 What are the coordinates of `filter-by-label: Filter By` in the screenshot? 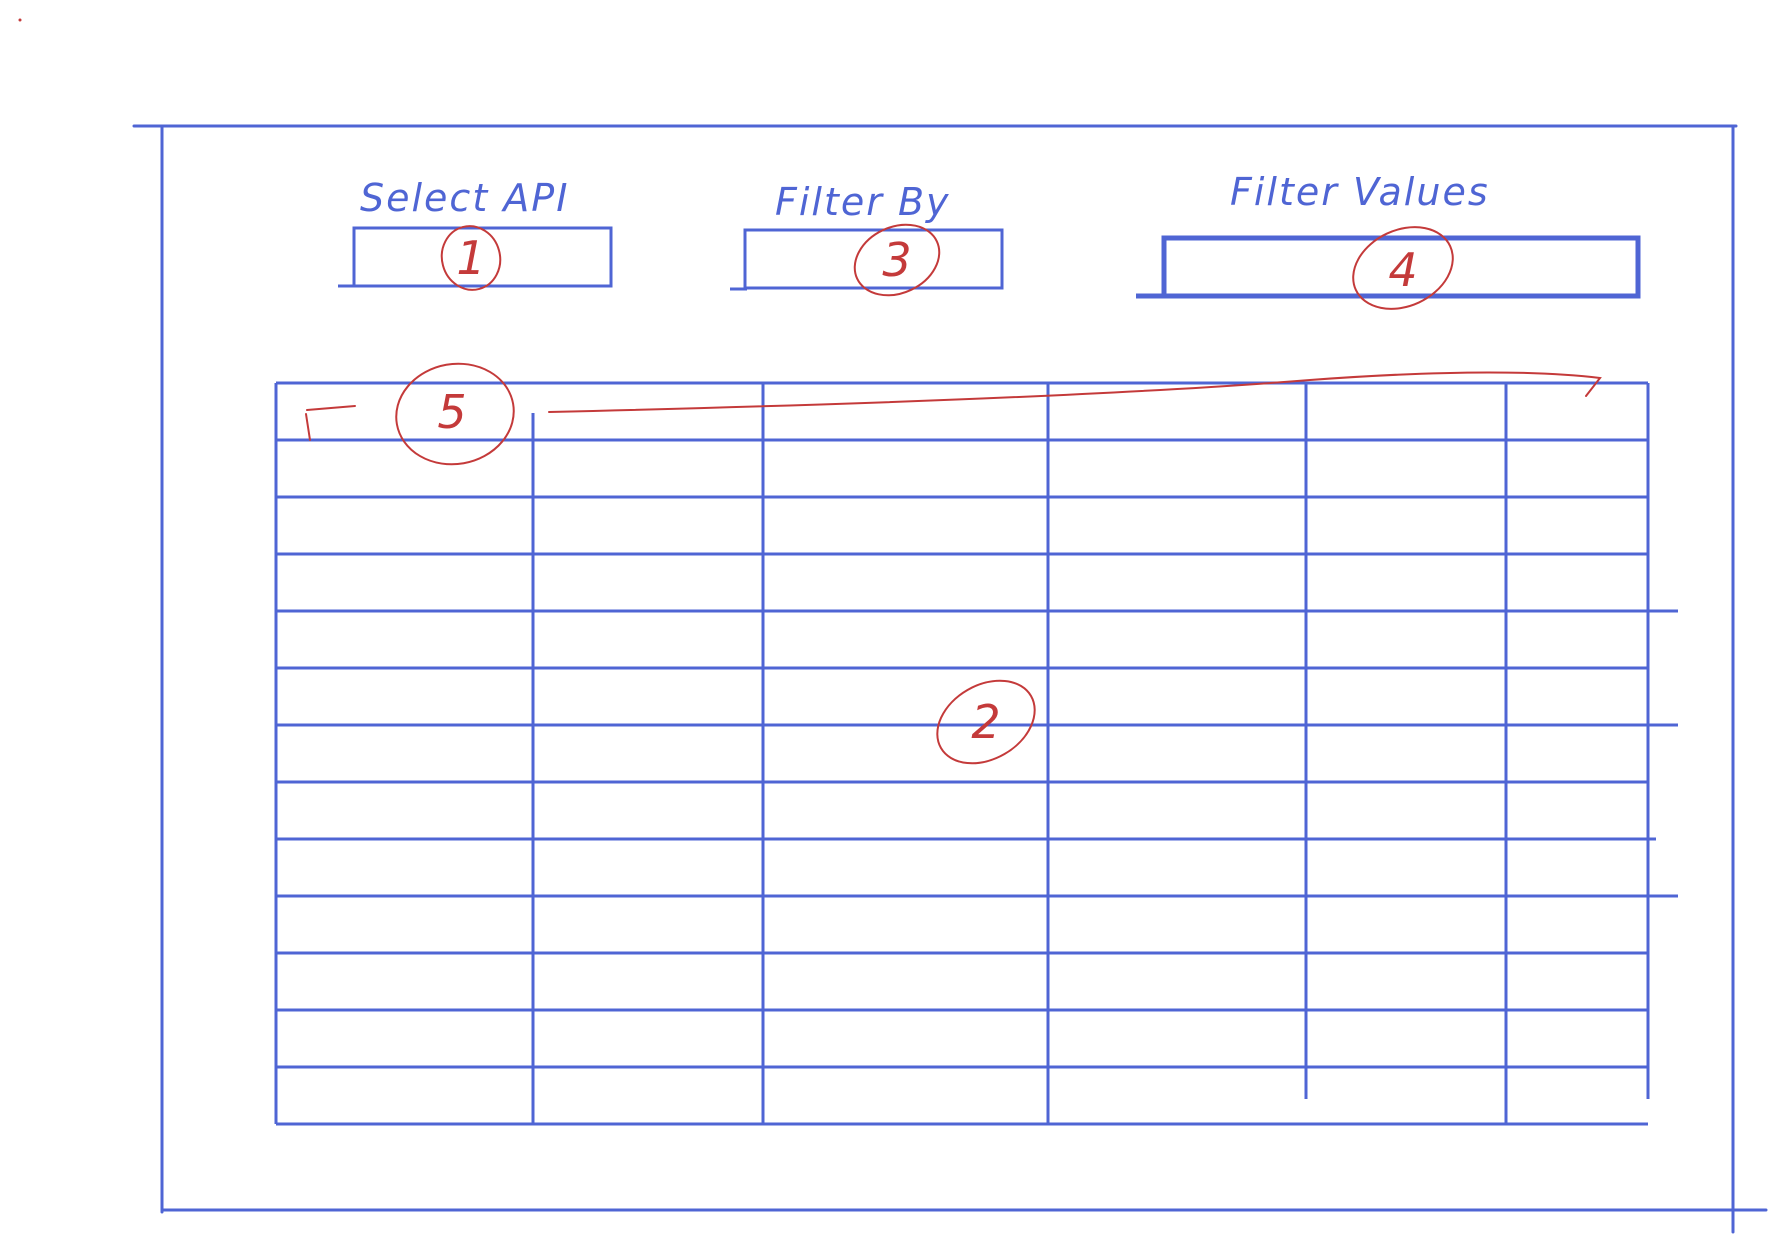 It's located at (863, 202).